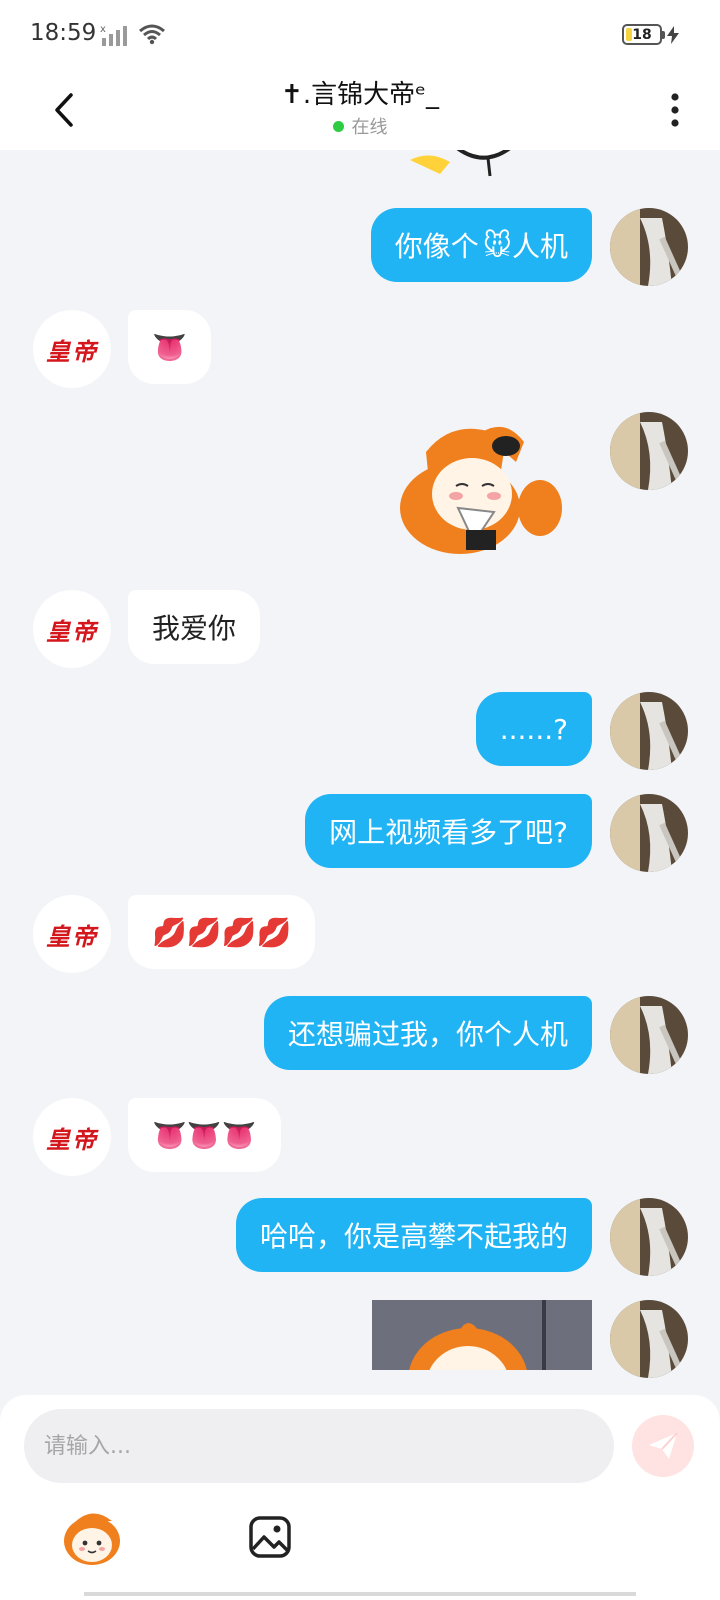  I want to click on sticker-button, so click(92, 1537).